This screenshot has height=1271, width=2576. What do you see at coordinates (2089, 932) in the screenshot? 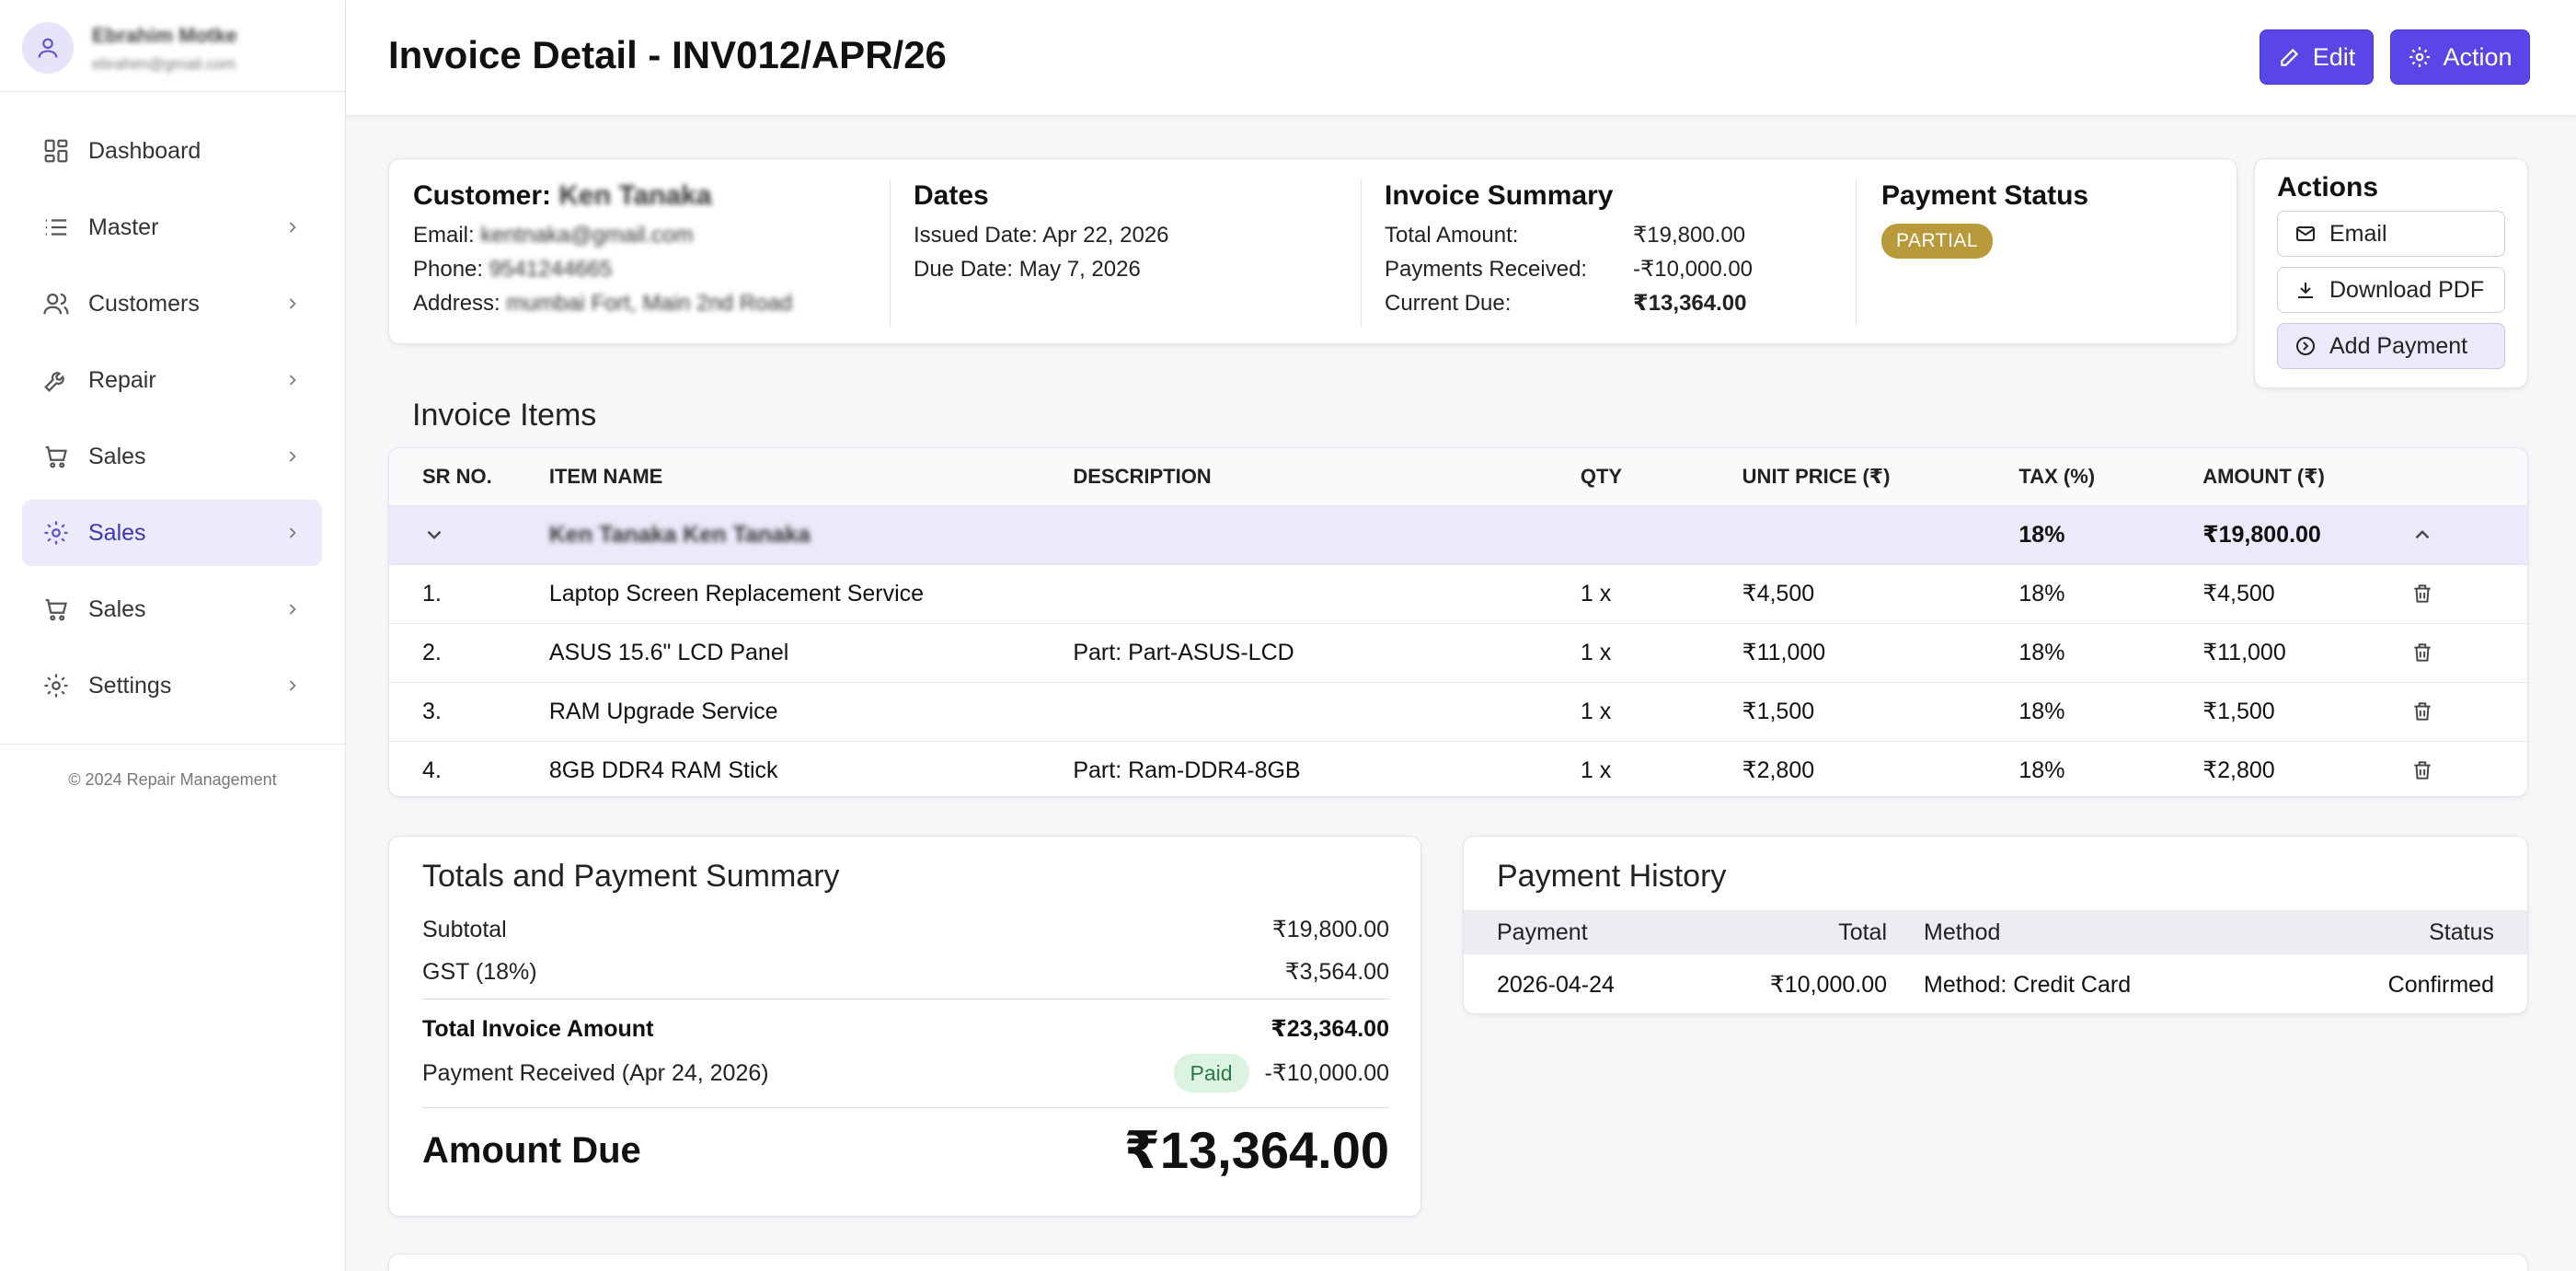
I see `column-header: Method` at bounding box center [2089, 932].